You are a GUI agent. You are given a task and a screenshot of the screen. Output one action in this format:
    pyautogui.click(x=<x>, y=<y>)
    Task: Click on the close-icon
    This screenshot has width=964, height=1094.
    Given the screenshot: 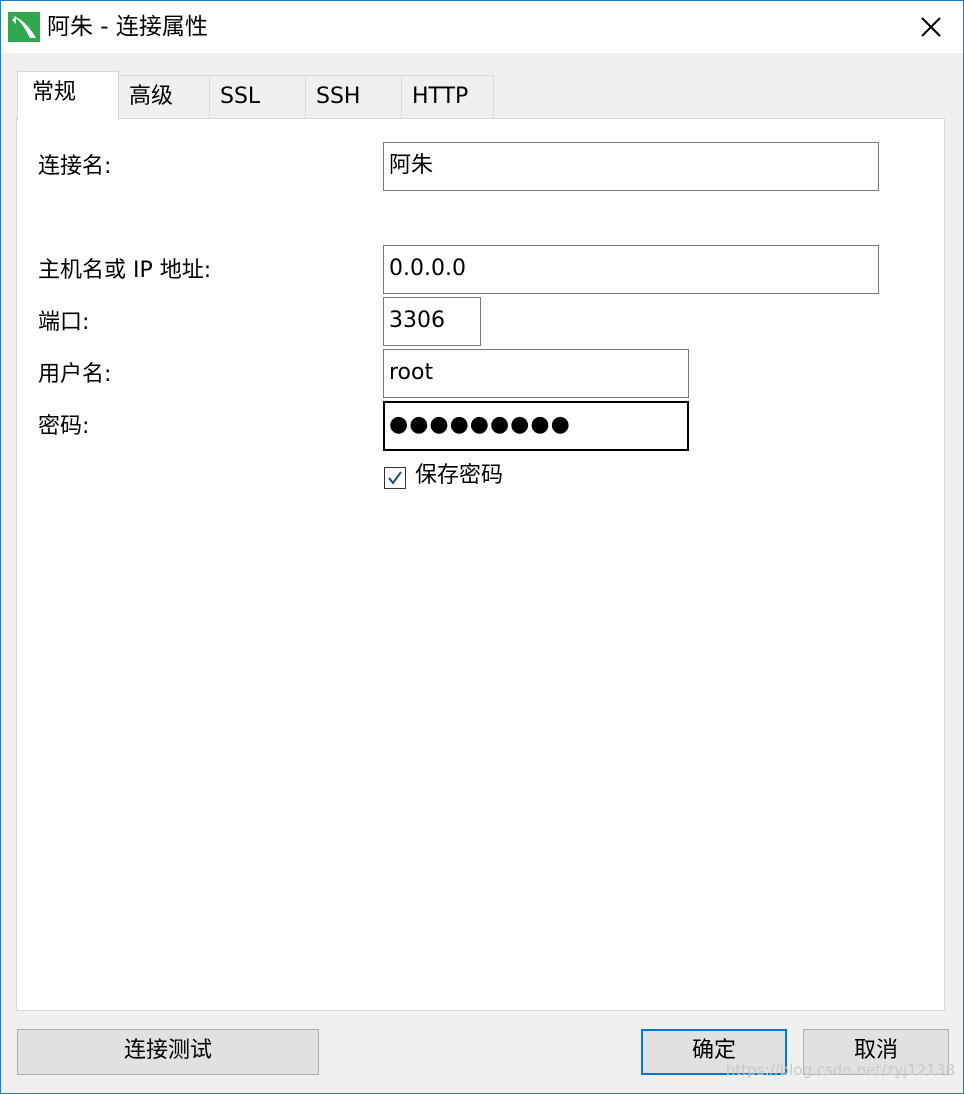 What is the action you would take?
    pyautogui.click(x=931, y=27)
    